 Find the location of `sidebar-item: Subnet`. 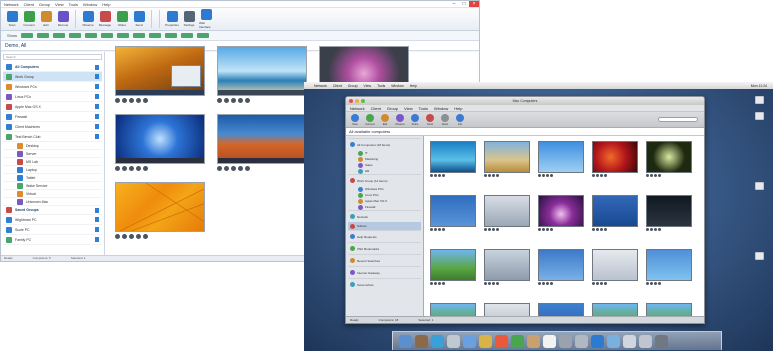

sidebar-item: Subnet is located at coordinates (384, 226).